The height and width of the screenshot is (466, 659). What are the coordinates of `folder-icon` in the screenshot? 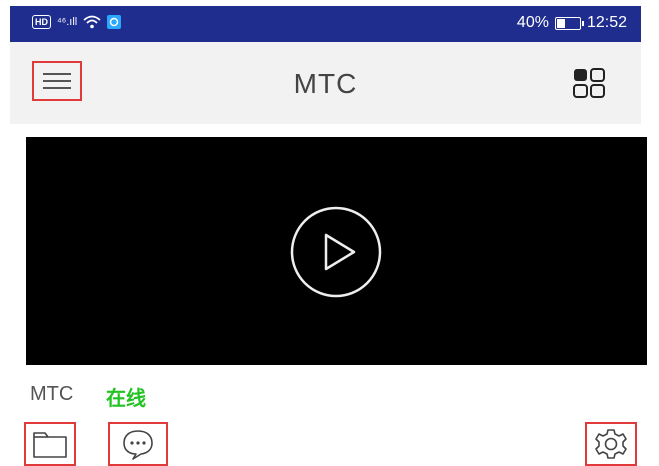 It's located at (50, 445).